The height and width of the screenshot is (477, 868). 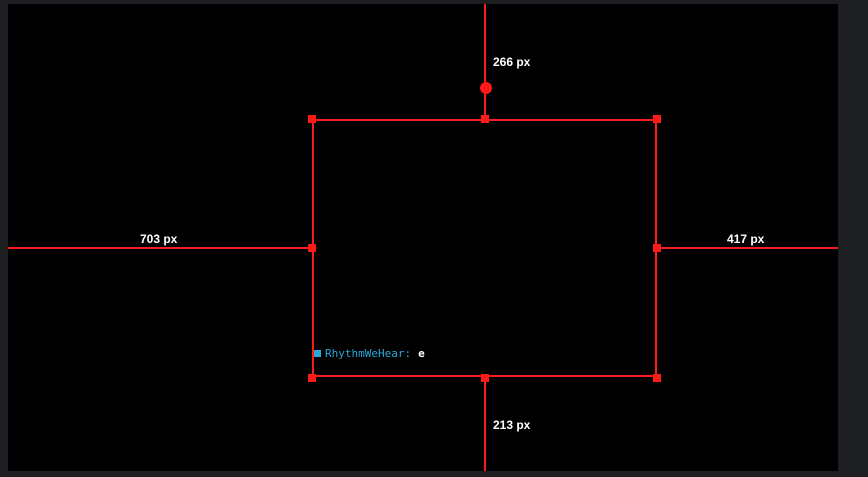 I want to click on left-distance-label: 703 px, so click(x=159, y=239).